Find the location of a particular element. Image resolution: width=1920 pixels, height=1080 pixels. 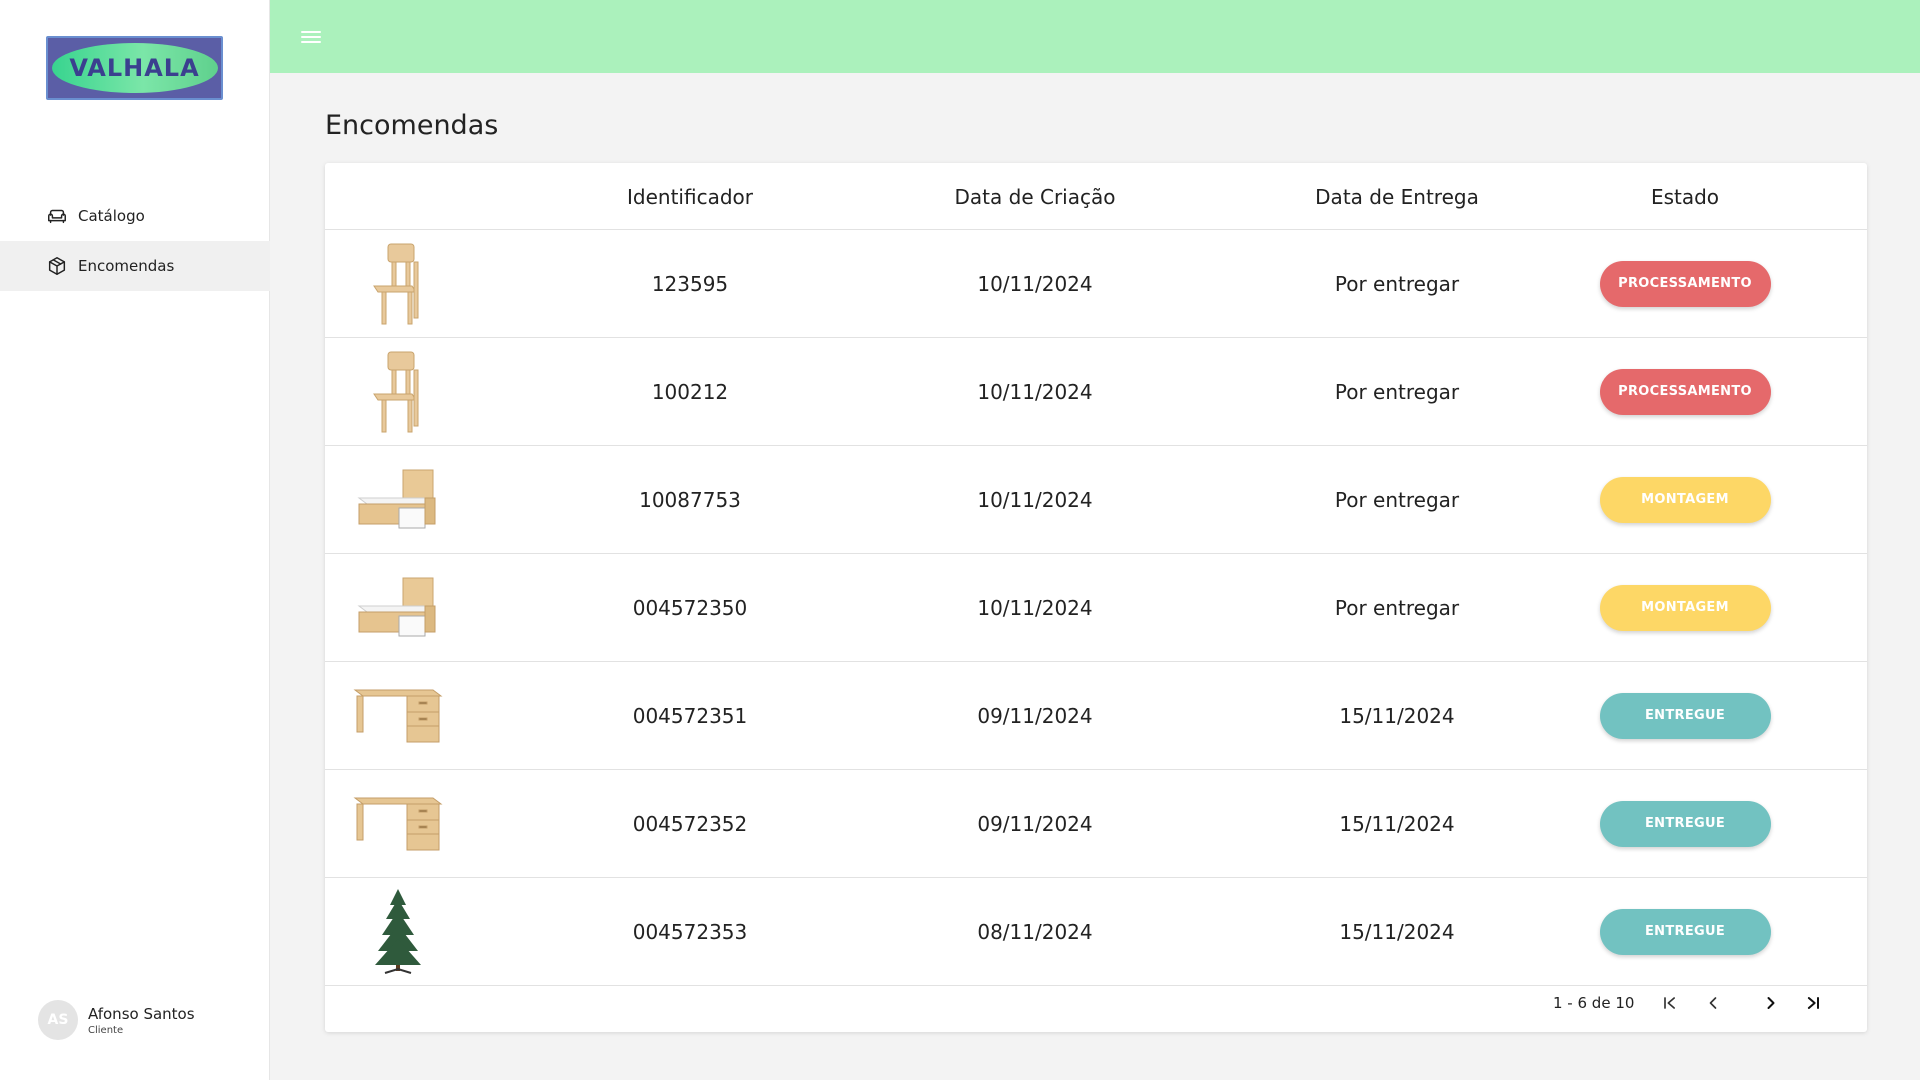

table-row: 004572353 08/11/2024 15/11/2024 ENTREGUE is located at coordinates (1096, 932).